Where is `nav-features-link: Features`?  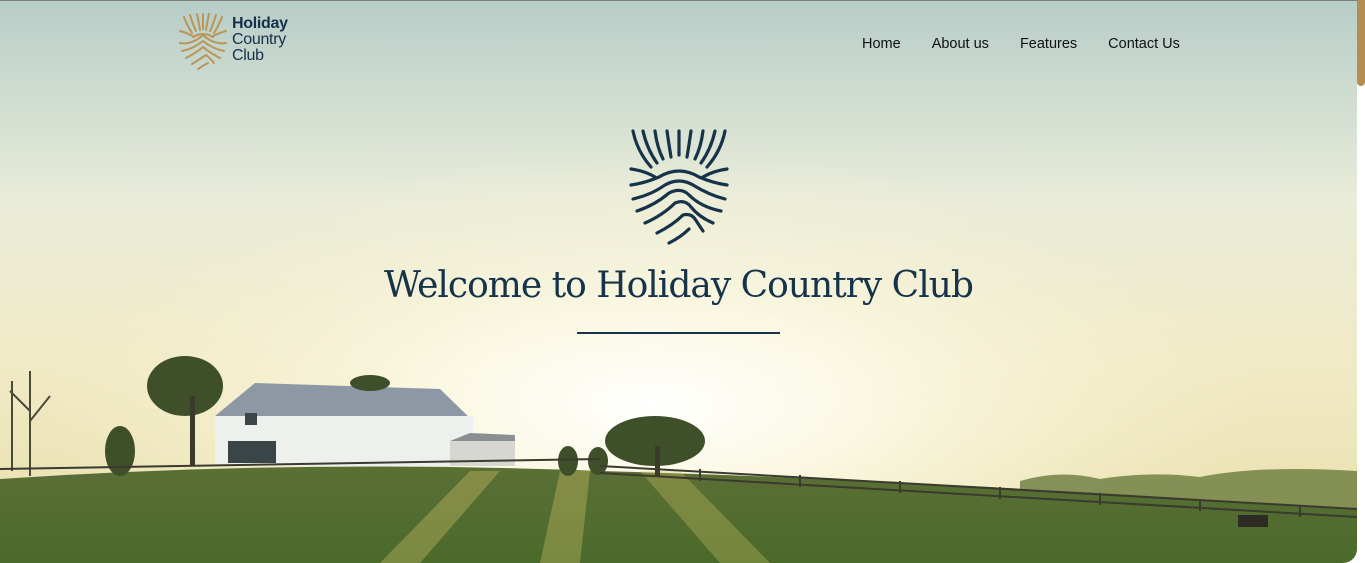
nav-features-link: Features is located at coordinates (1048, 44).